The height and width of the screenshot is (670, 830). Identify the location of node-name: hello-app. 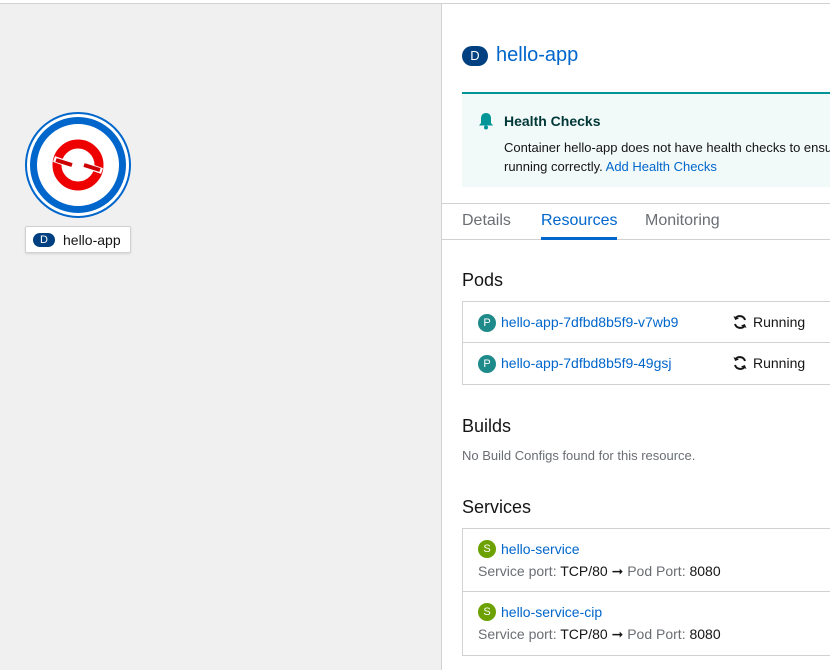
(92, 239).